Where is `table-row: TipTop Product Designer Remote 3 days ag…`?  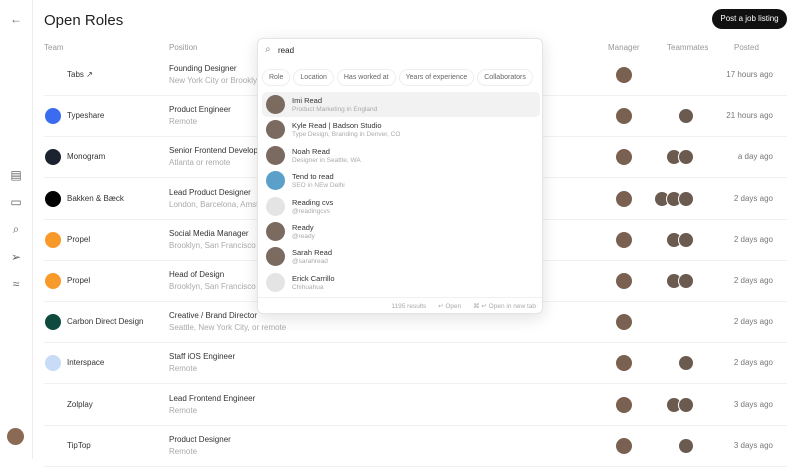 table-row: TipTop Product Designer Remote 3 days ag… is located at coordinates (415, 446).